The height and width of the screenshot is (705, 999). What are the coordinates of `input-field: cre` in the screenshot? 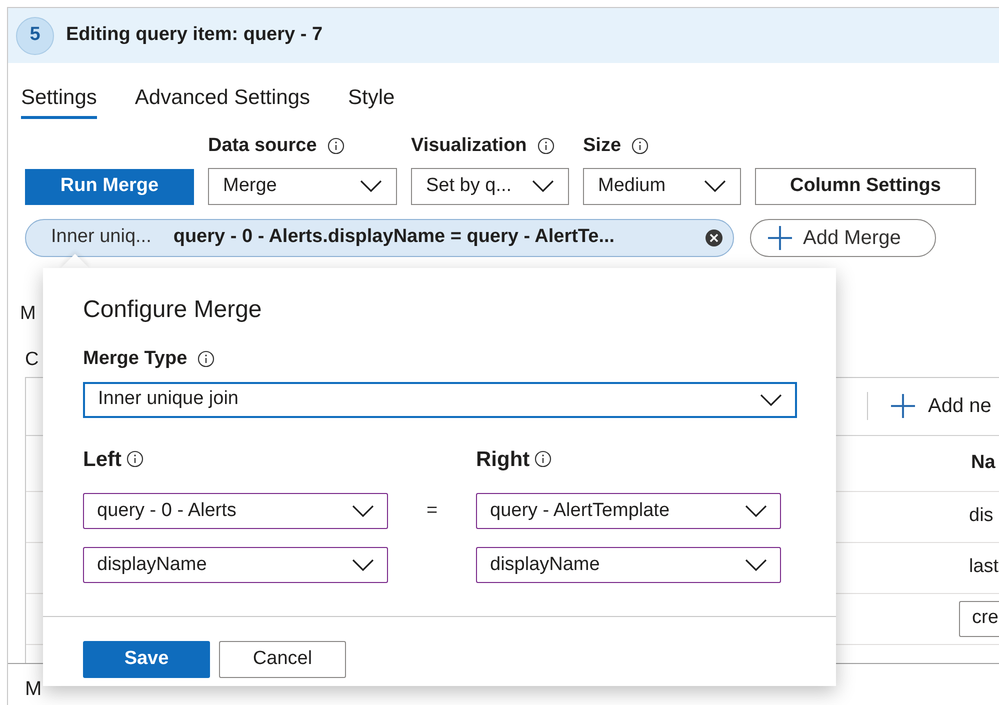 It's located at (979, 618).